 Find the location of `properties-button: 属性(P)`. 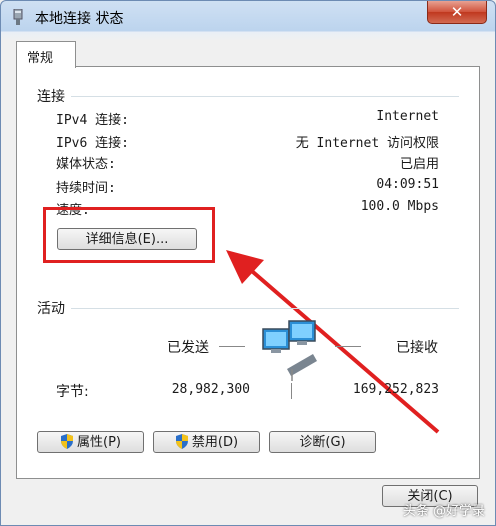

properties-button: 属性(P) is located at coordinates (90, 442).